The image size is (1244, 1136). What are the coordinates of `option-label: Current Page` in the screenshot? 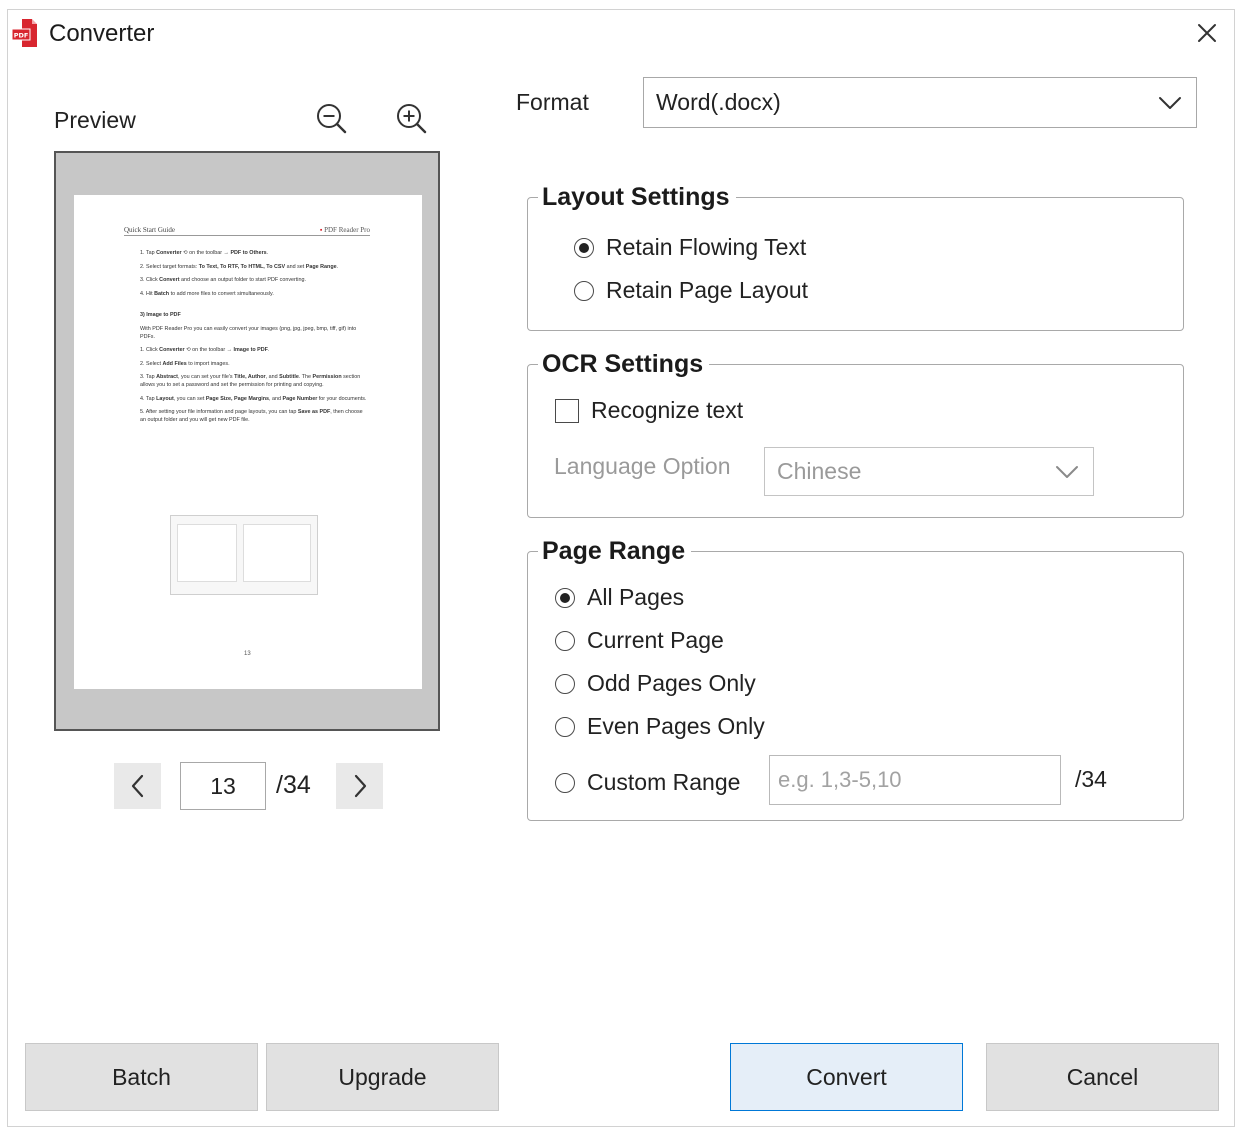 It's located at (655, 640).